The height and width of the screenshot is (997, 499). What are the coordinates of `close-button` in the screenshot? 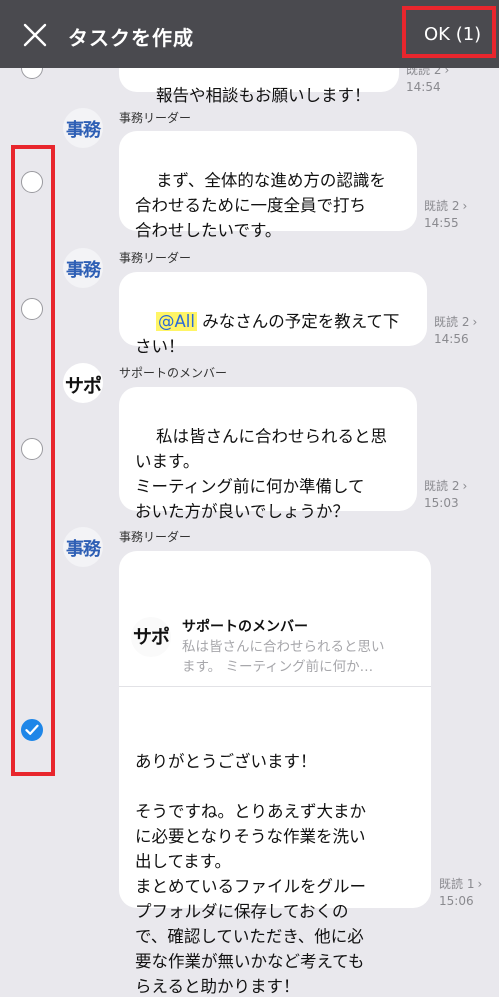 It's located at (35, 35).